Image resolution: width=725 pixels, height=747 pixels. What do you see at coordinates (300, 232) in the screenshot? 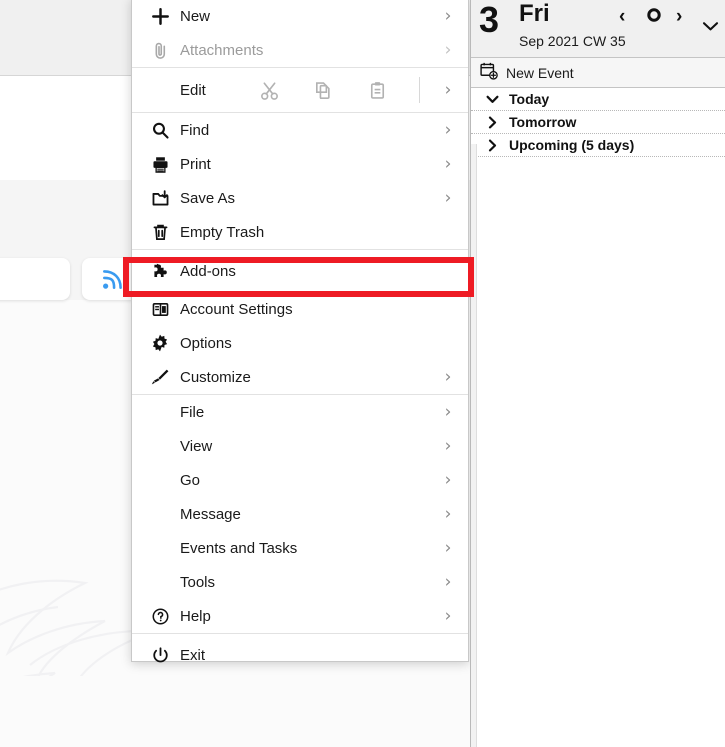
I see `menu-item-empty-trash: Empty Trash` at bounding box center [300, 232].